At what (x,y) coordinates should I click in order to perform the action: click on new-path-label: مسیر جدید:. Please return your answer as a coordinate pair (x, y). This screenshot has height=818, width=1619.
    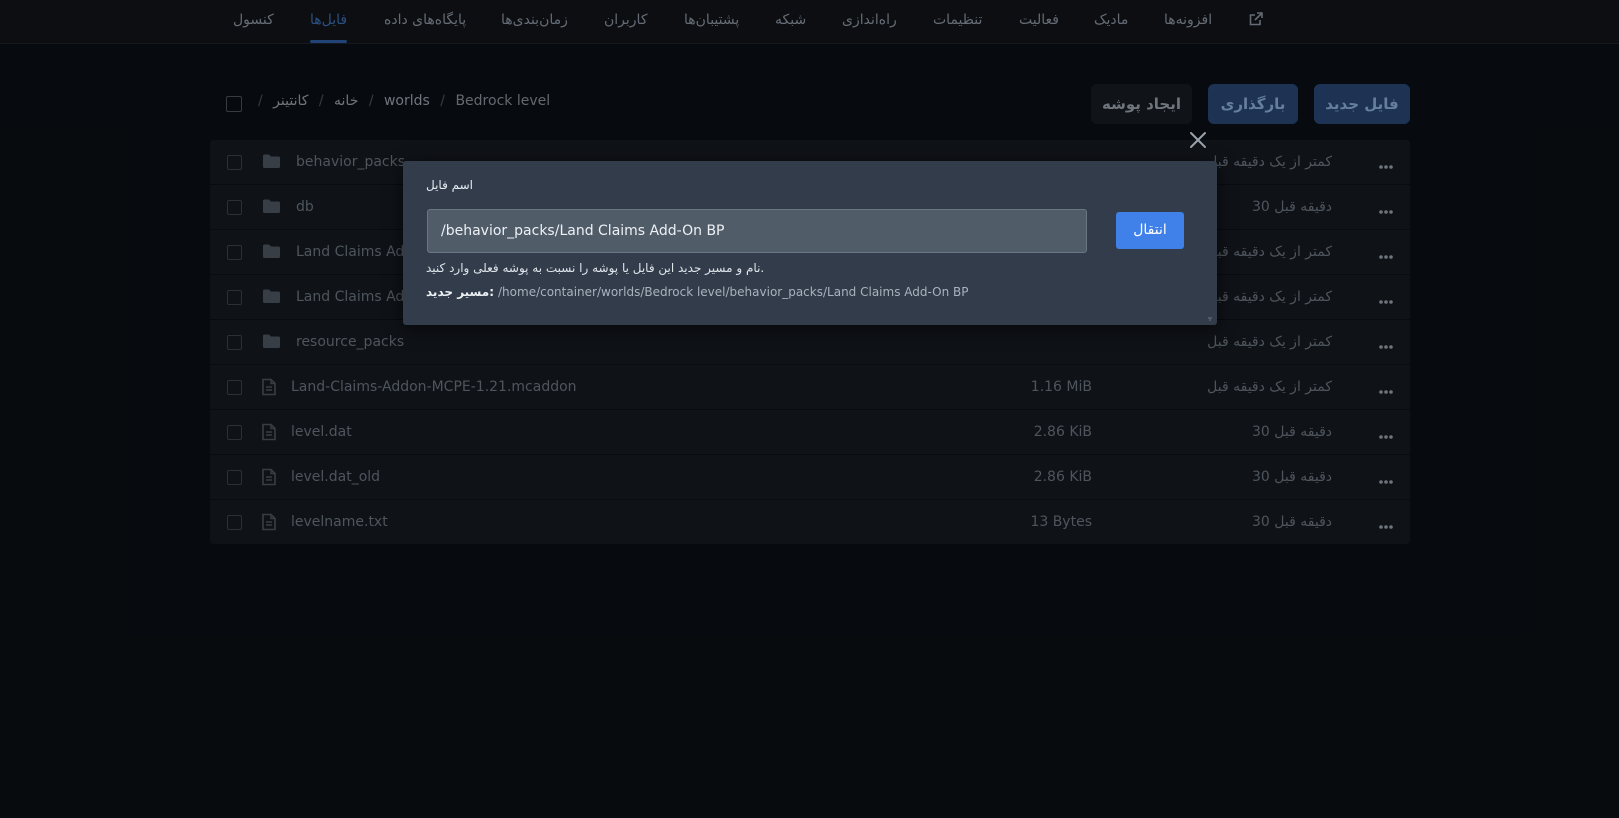
    Looking at the image, I should click on (460, 292).